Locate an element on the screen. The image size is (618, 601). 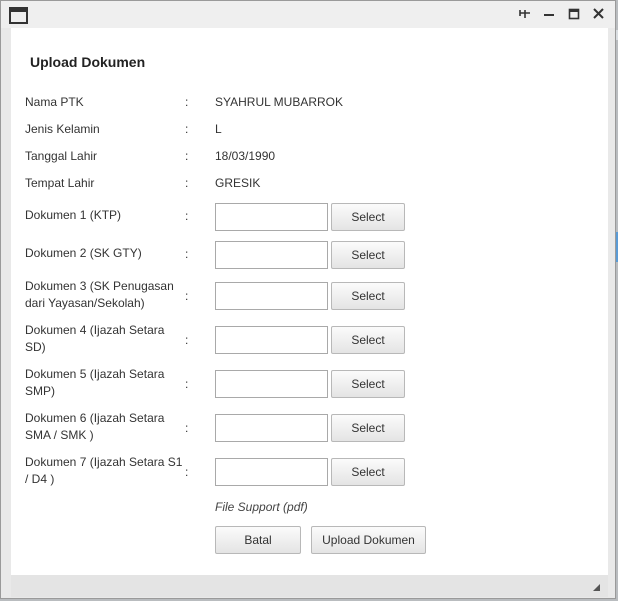
value-tanggal-lahir: 18/03/1990 is located at coordinates (245, 156).